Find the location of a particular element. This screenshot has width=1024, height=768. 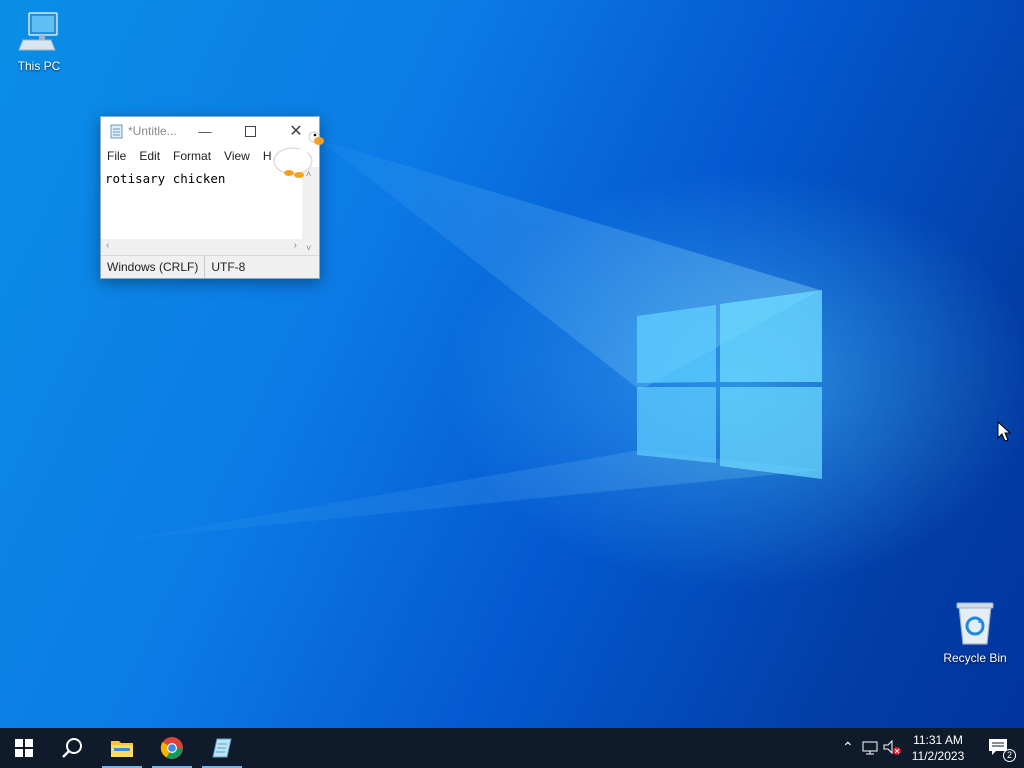

scroll-right-icon: › is located at coordinates (295, 245).